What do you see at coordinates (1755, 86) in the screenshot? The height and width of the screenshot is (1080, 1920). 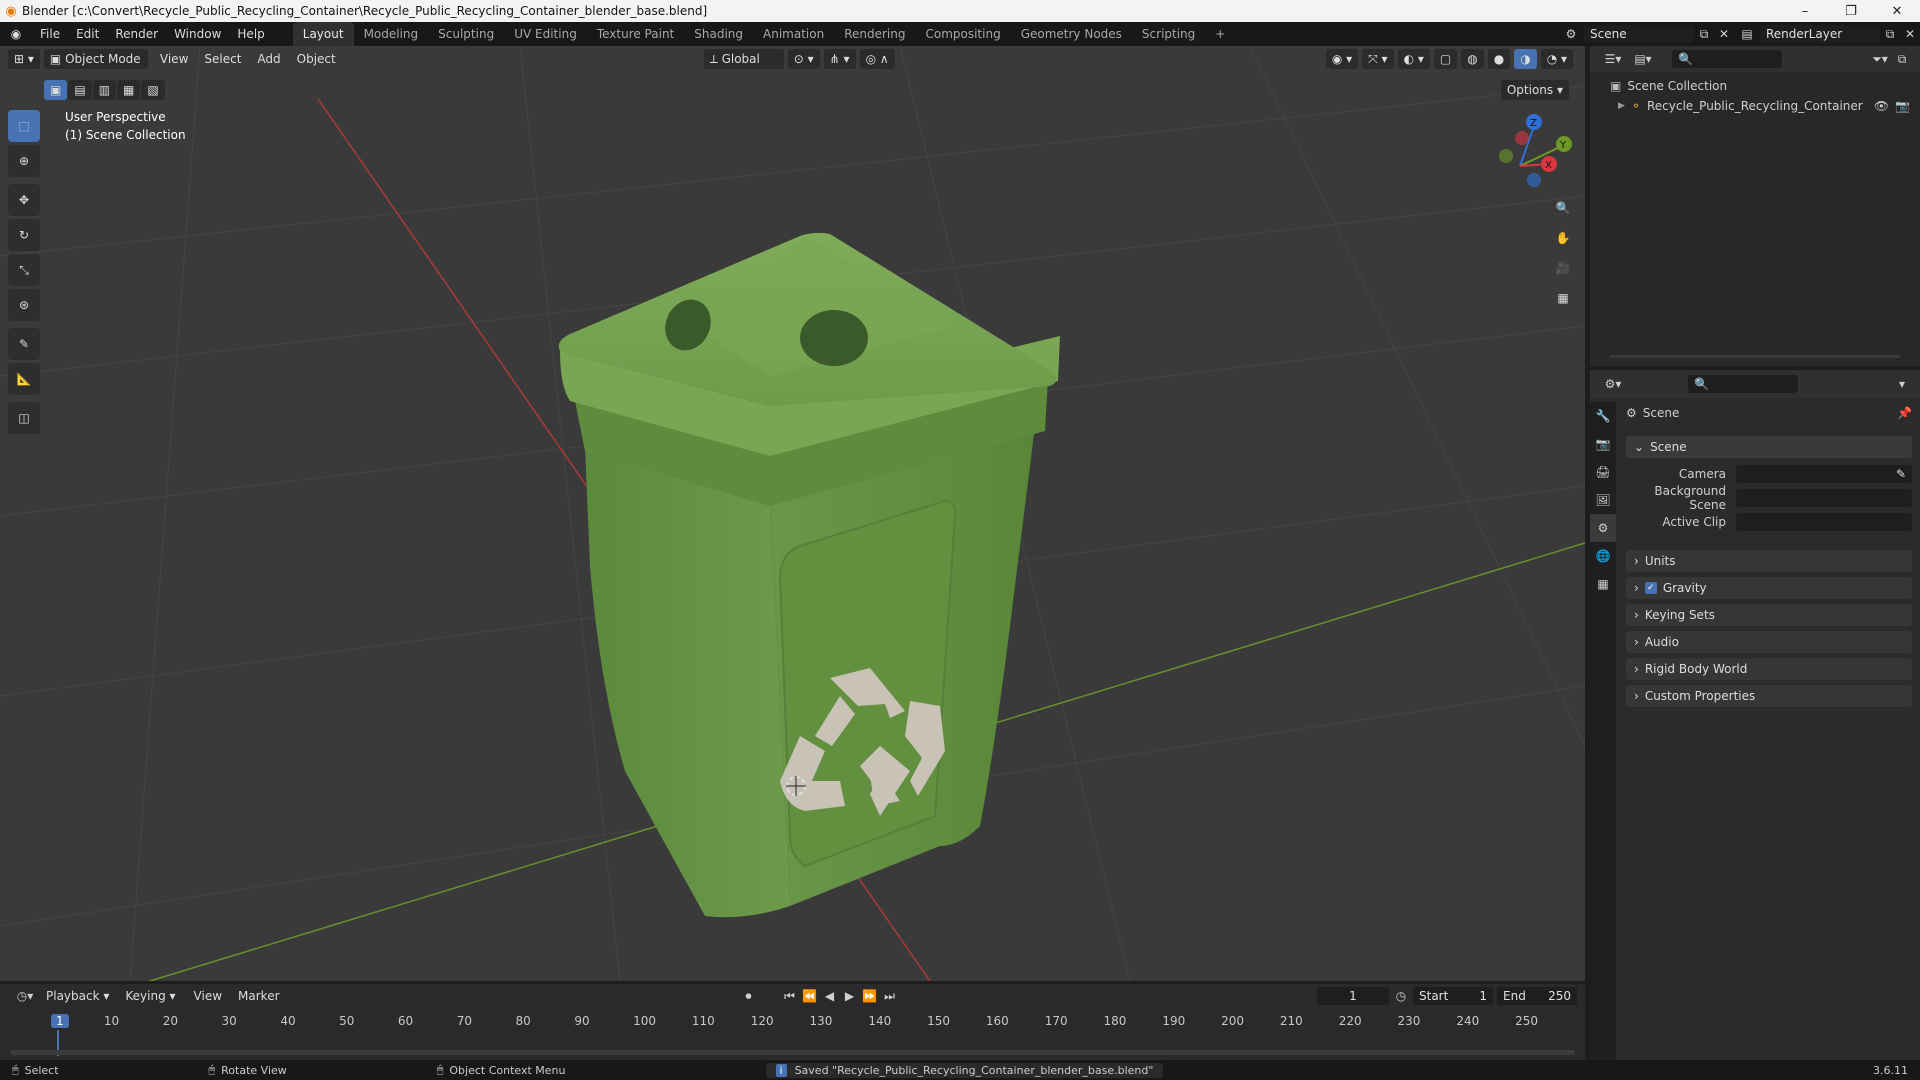 I see `outliner-root-row: ▣ Scene Collection` at bounding box center [1755, 86].